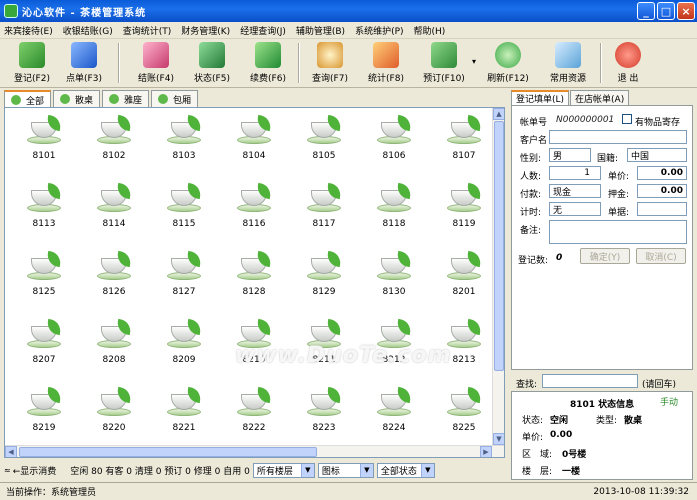  Describe the element at coordinates (184, 344) in the screenshot. I see `room-tile: 8209` at that location.